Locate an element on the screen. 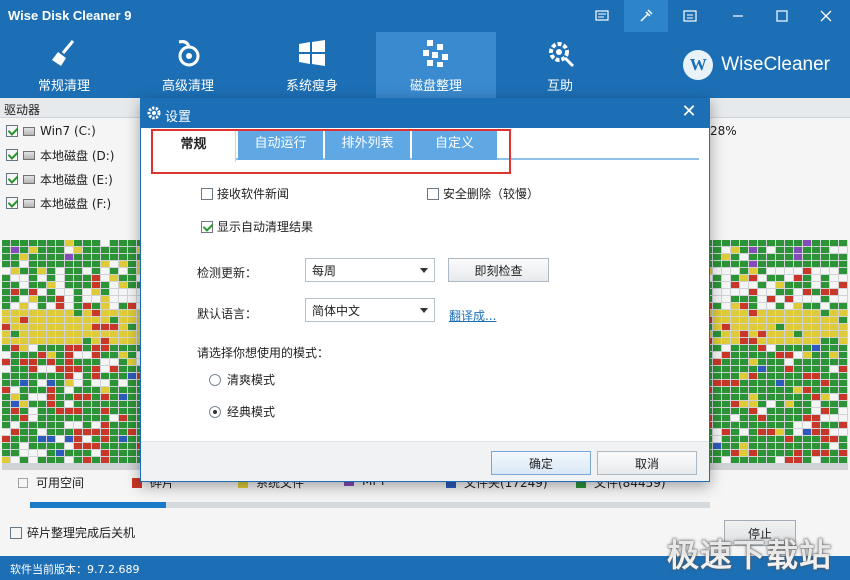 This screenshot has height=580, width=850. receive-news-option: 接收软件新闻 is located at coordinates (245, 193).